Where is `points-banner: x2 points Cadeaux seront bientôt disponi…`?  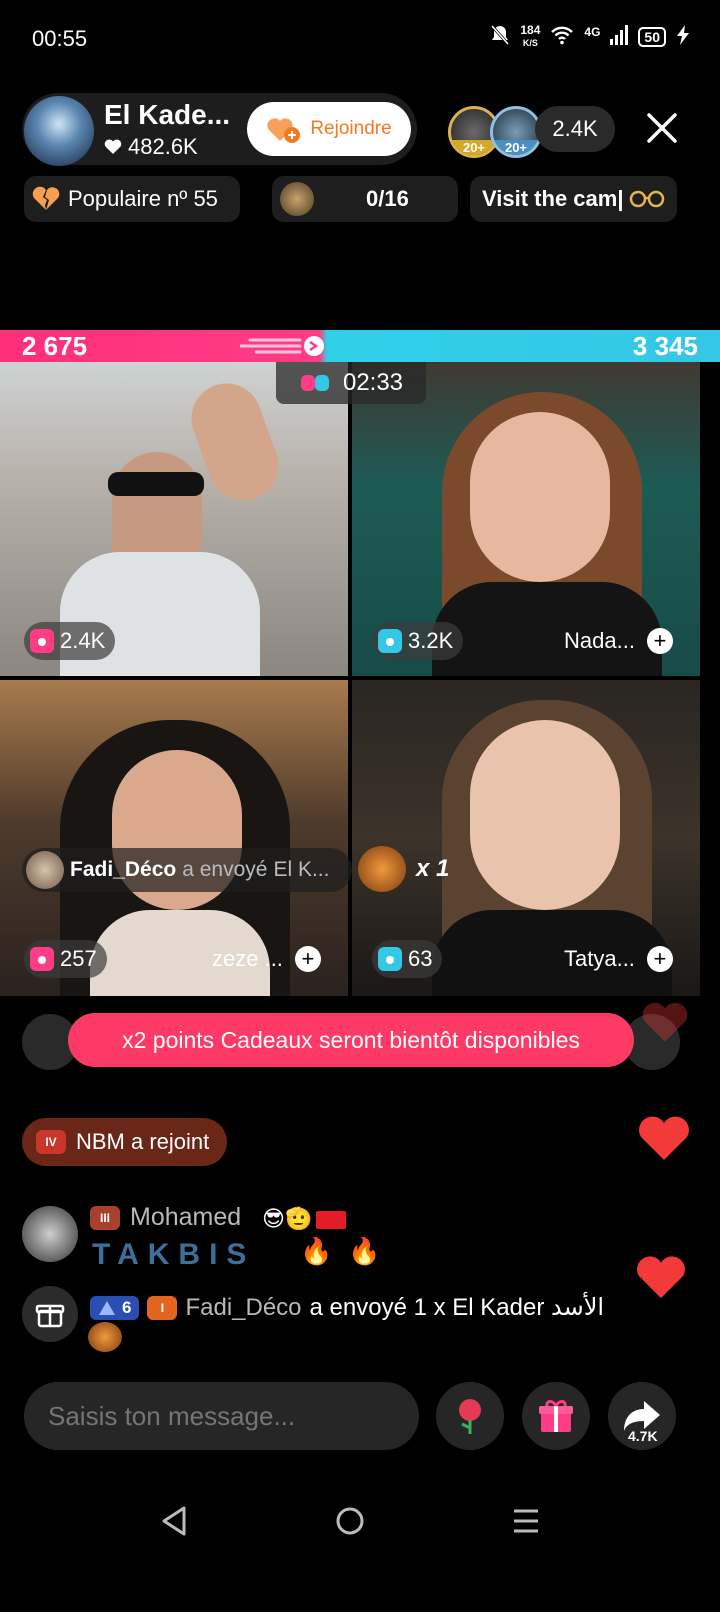
points-banner: x2 points Cadeaux seront bientôt disponi… is located at coordinates (351, 1040).